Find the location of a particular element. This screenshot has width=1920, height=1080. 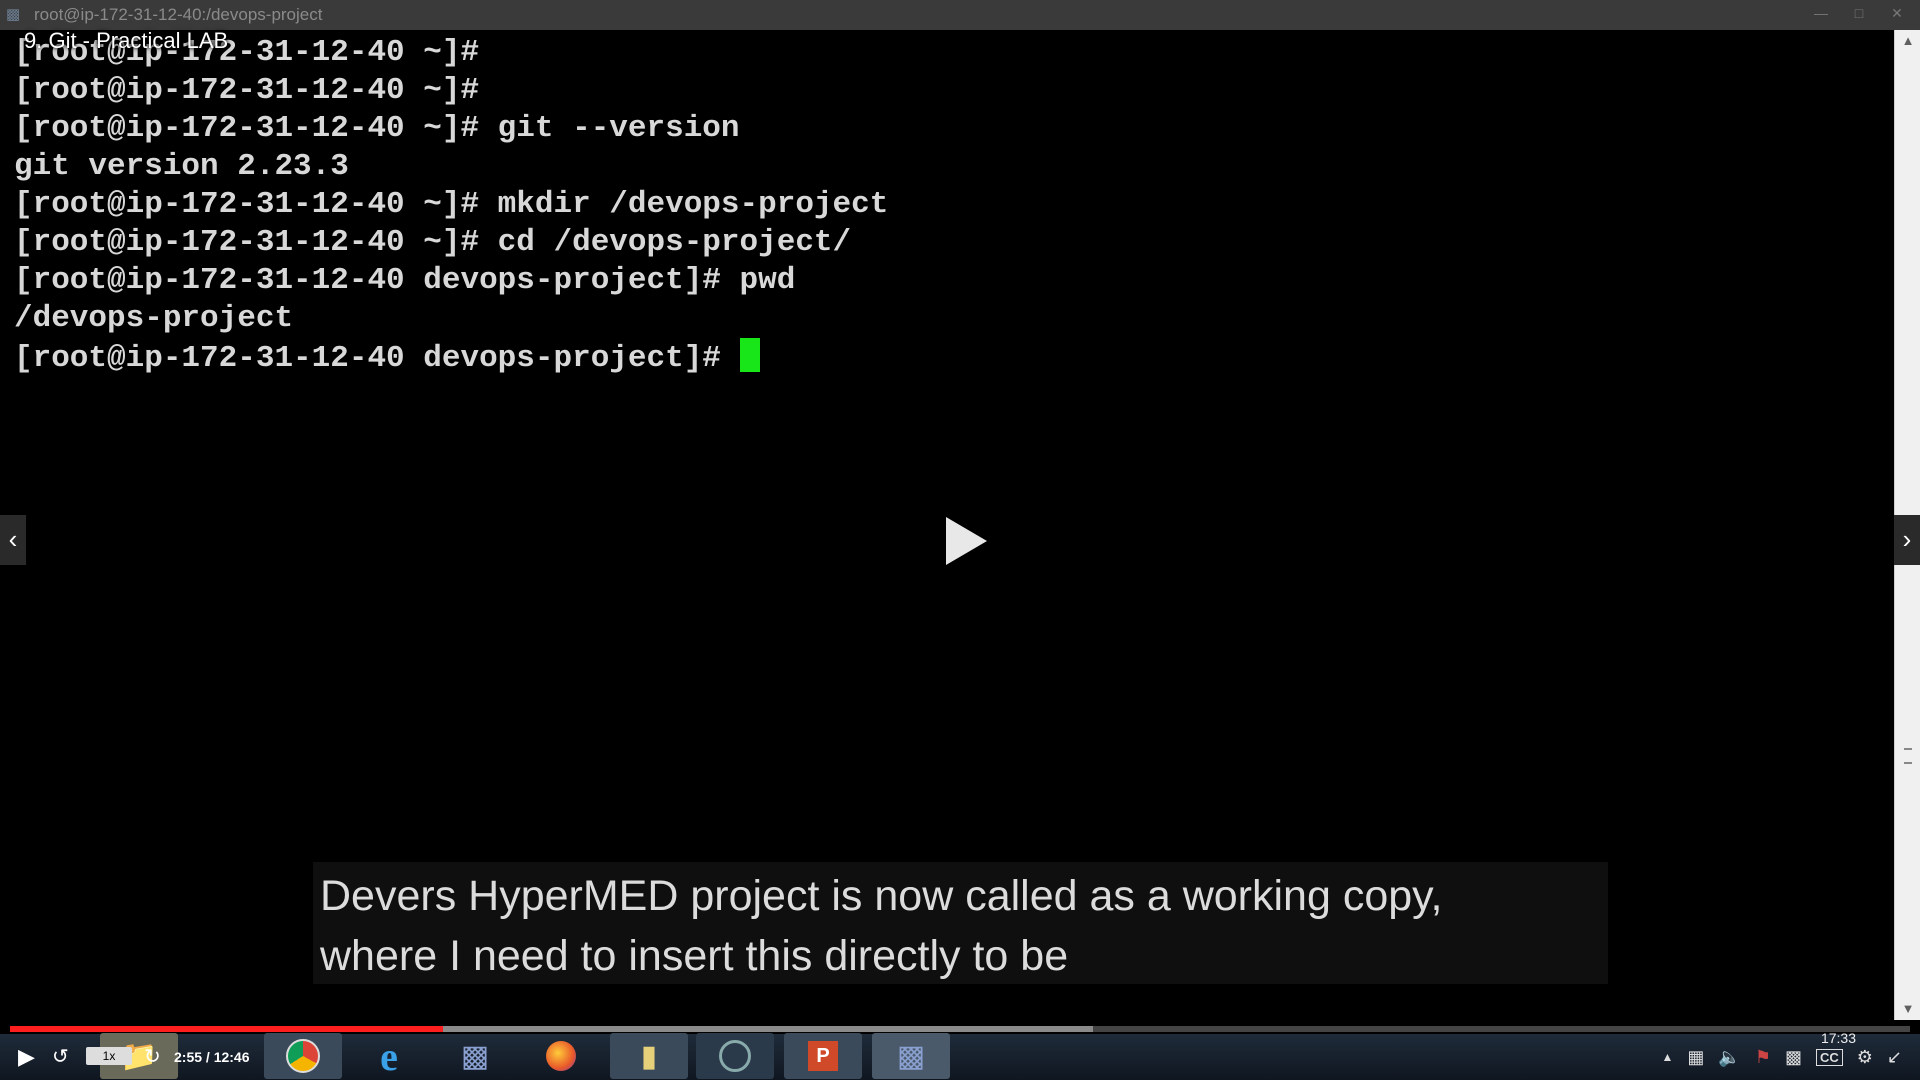

play-icon is located at coordinates (966, 541).